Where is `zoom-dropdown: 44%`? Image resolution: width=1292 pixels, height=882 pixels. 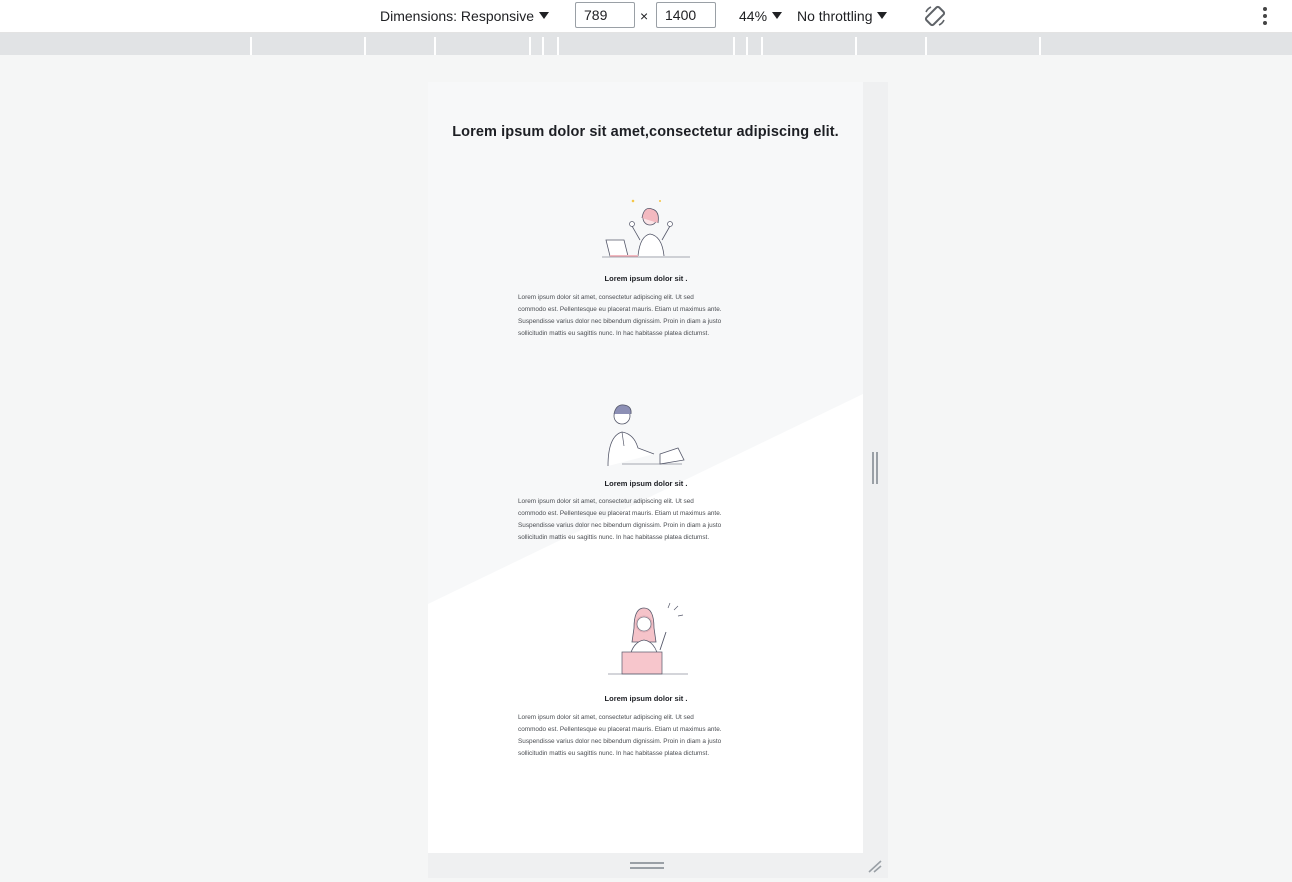
zoom-dropdown: 44% is located at coordinates (761, 16).